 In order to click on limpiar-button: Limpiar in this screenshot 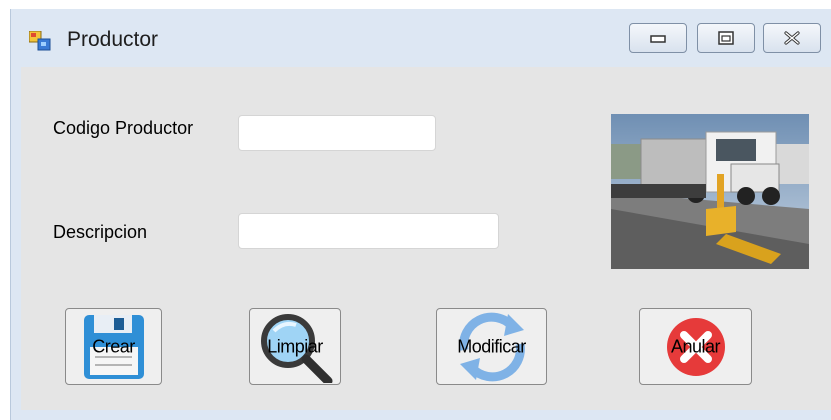, I will do `click(295, 346)`.